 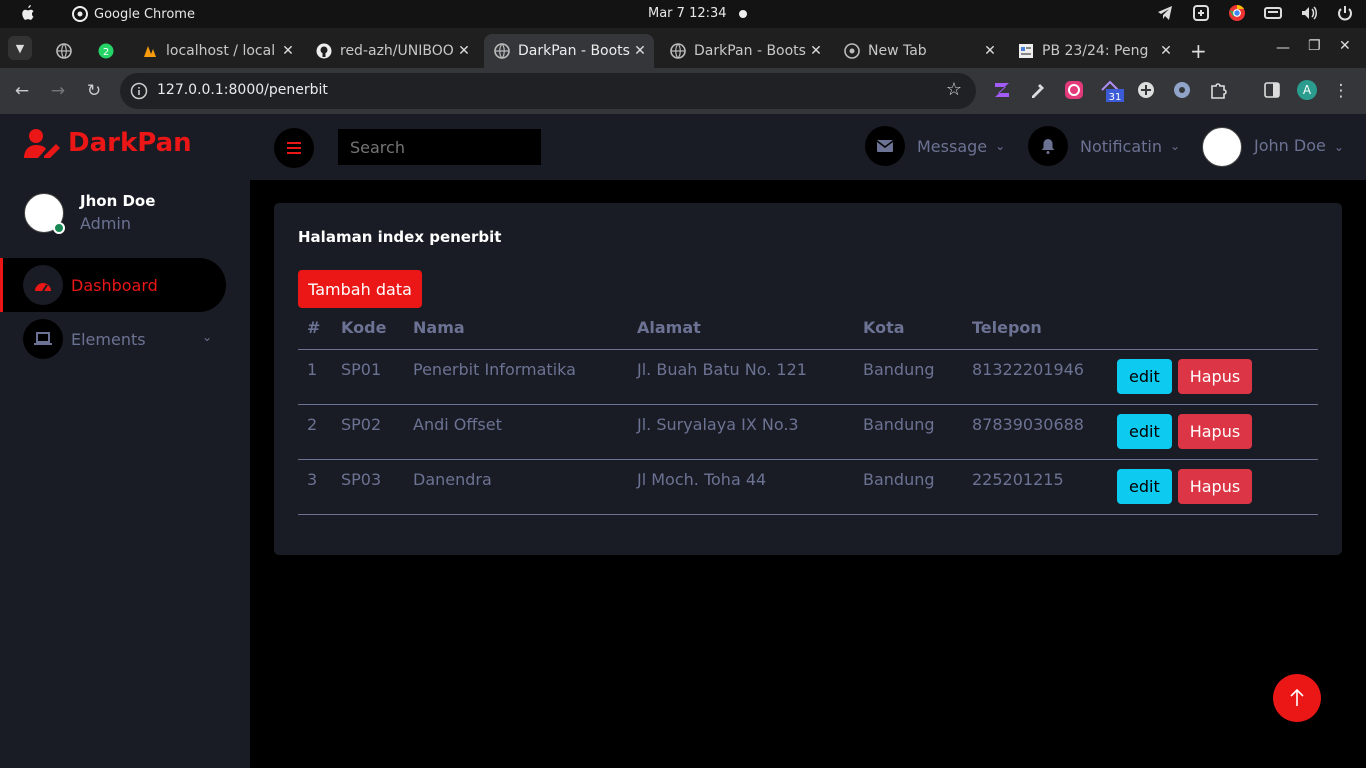 What do you see at coordinates (1036, 432) in the screenshot?
I see `cell-telepon: 87839030688` at bounding box center [1036, 432].